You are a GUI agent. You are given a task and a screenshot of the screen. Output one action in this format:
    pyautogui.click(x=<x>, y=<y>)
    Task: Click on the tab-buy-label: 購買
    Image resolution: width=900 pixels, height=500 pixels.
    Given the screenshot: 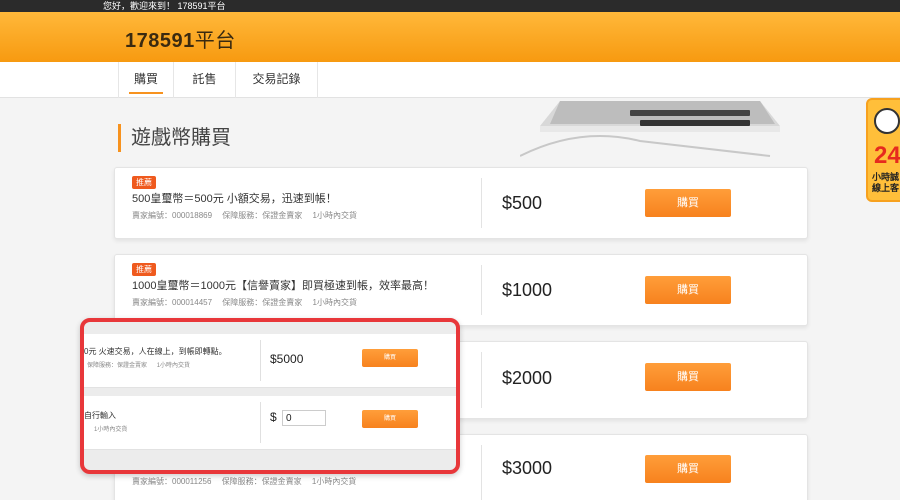 What is the action you would take?
    pyautogui.click(x=145, y=79)
    